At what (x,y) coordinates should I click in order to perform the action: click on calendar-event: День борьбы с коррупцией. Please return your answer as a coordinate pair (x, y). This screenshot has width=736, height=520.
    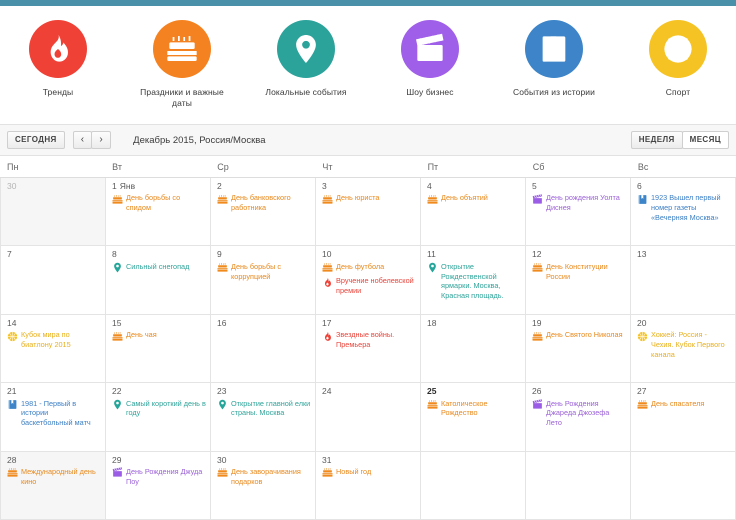
    Looking at the image, I should click on (264, 272).